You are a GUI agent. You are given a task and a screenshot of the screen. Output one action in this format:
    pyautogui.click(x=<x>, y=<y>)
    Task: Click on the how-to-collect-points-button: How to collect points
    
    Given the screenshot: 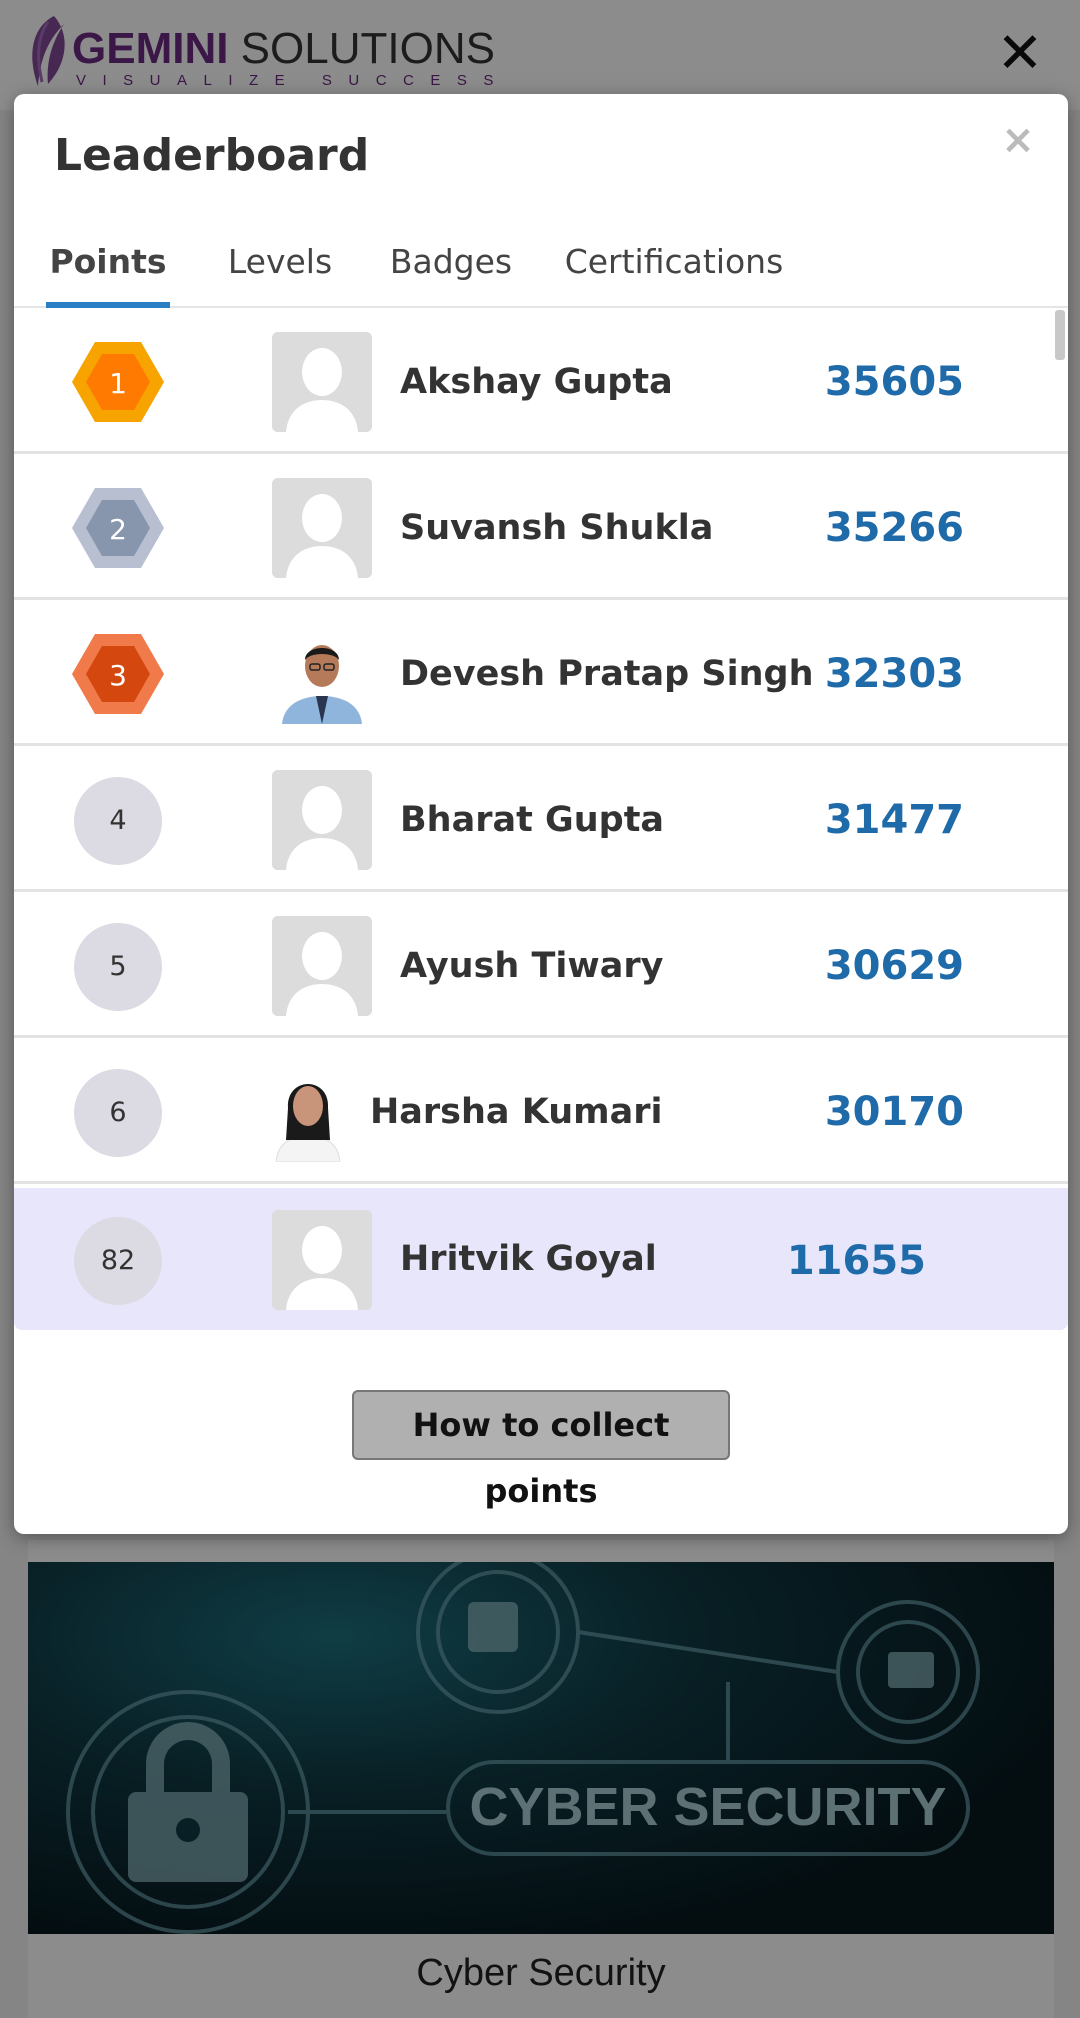 What is the action you would take?
    pyautogui.click(x=541, y=1450)
    